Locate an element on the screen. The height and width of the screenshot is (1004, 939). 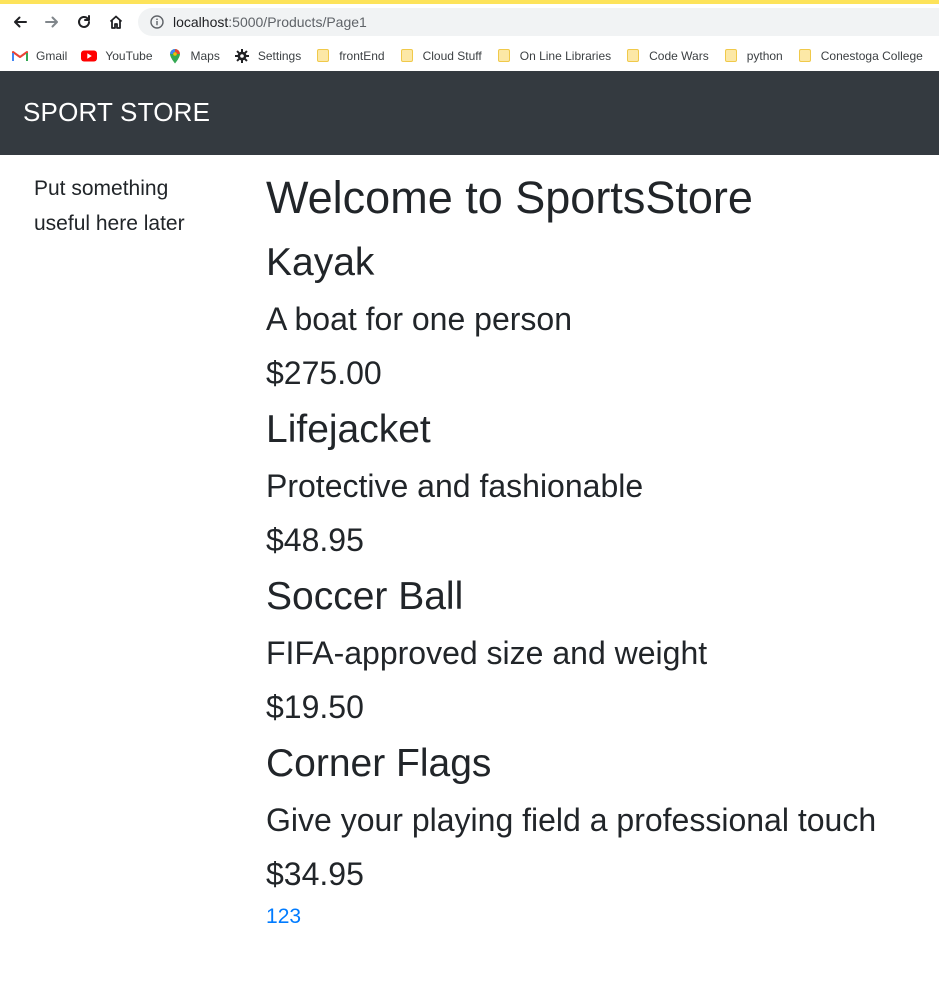
bookmark-label: Gmail is located at coordinates (52, 55).